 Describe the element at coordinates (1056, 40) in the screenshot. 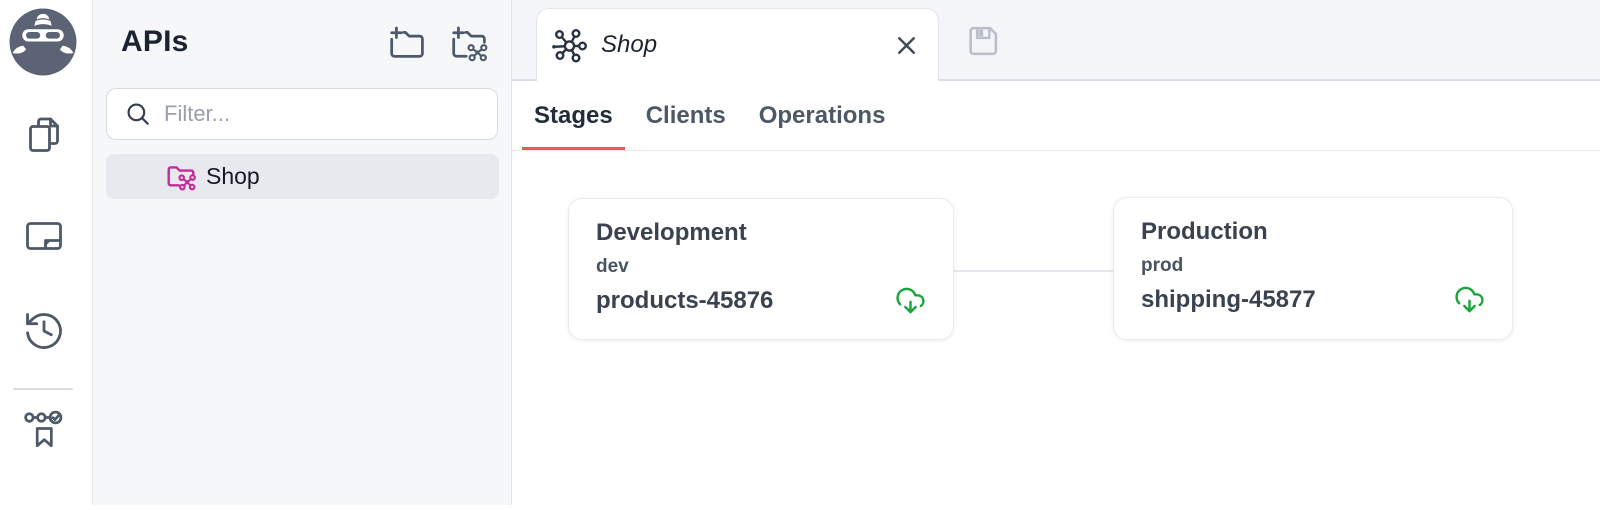

I see `editor-tabbar: Shop` at that location.